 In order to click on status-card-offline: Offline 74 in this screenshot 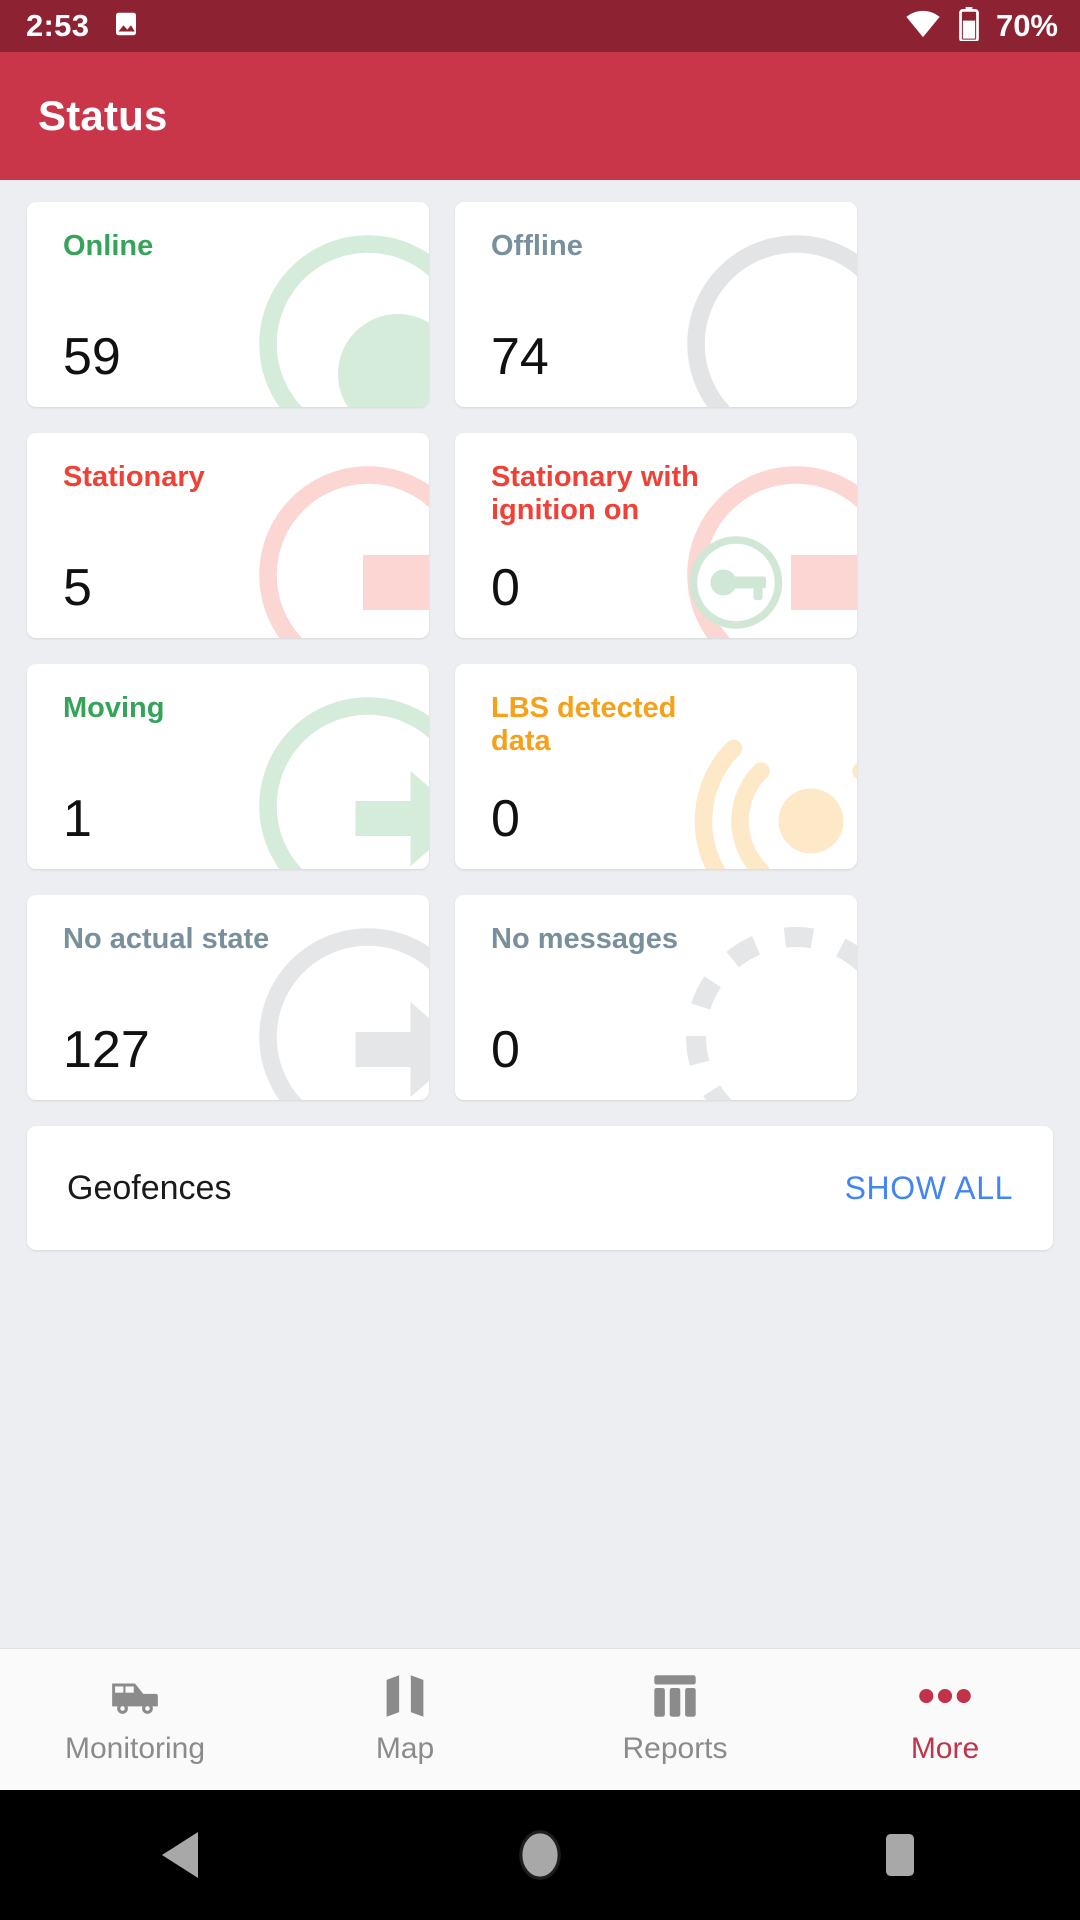, I will do `click(656, 304)`.